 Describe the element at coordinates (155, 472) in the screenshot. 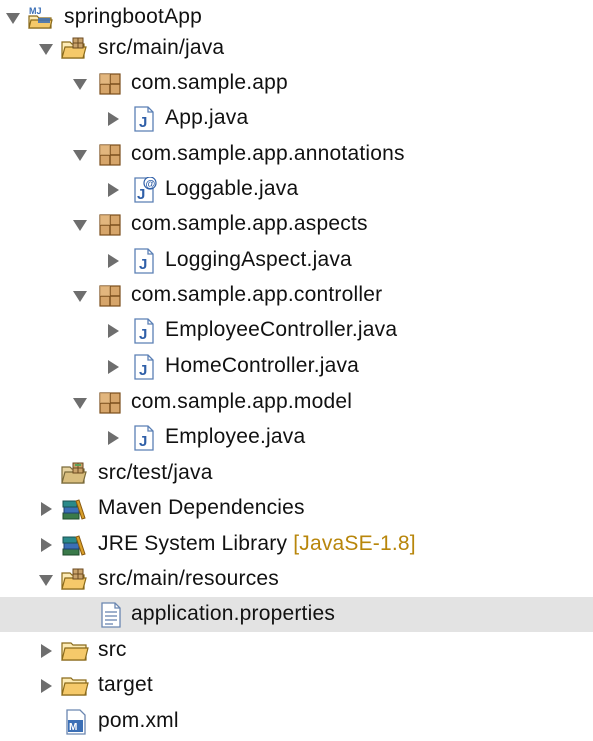

I see `tree-item-label: src/test/java` at that location.